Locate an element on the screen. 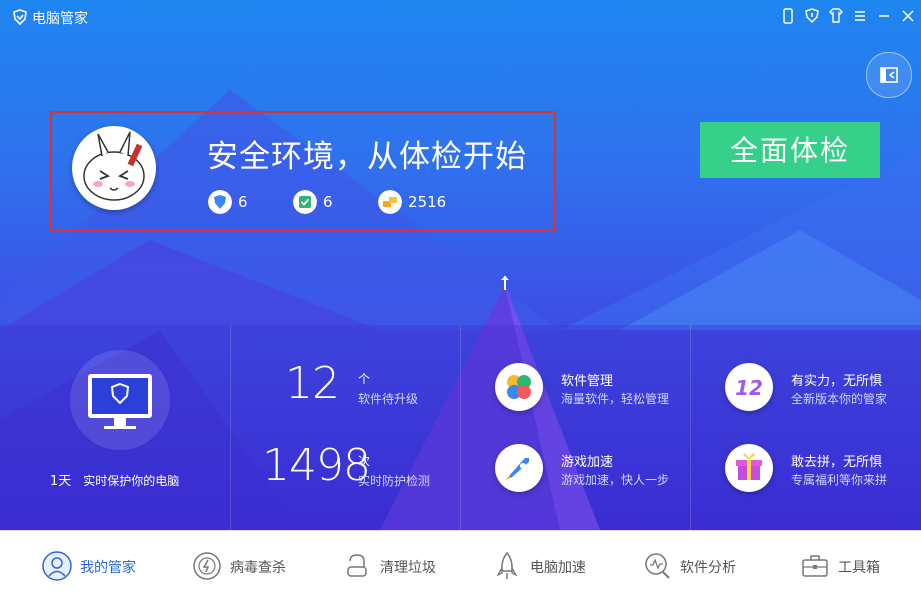  butler-icon is located at coordinates (57, 566).